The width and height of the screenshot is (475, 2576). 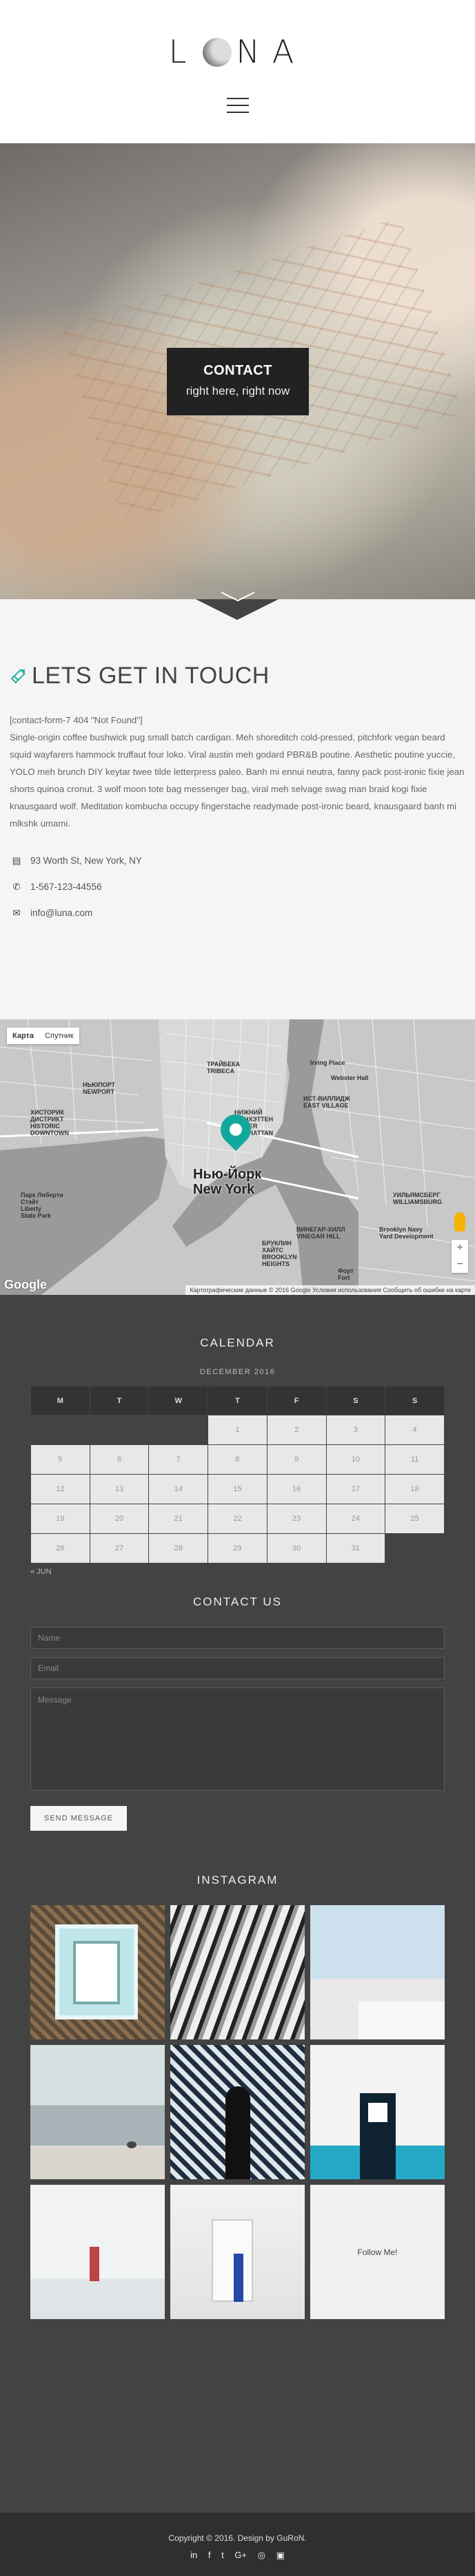 What do you see at coordinates (120, 1489) in the screenshot?
I see `calendar-day: 13` at bounding box center [120, 1489].